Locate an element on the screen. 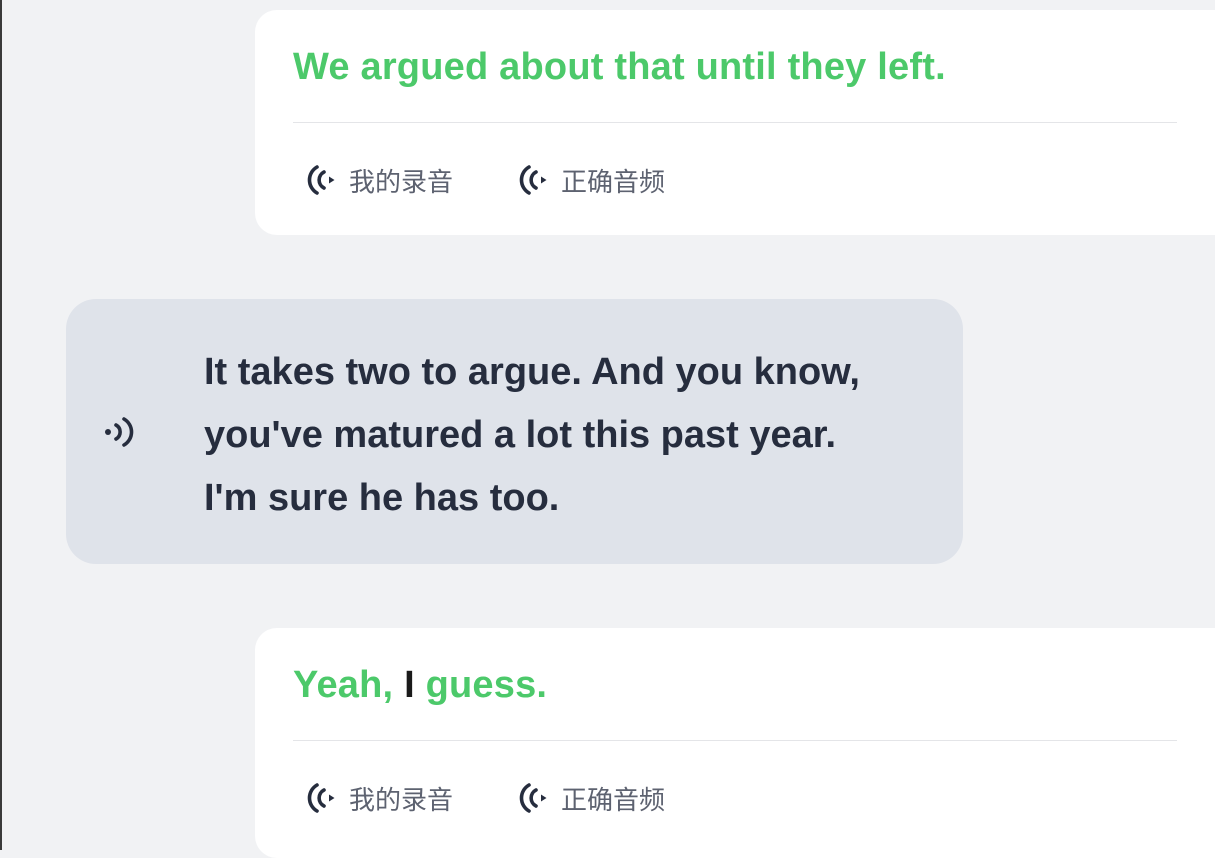  window-edge is located at coordinates (1, 425).